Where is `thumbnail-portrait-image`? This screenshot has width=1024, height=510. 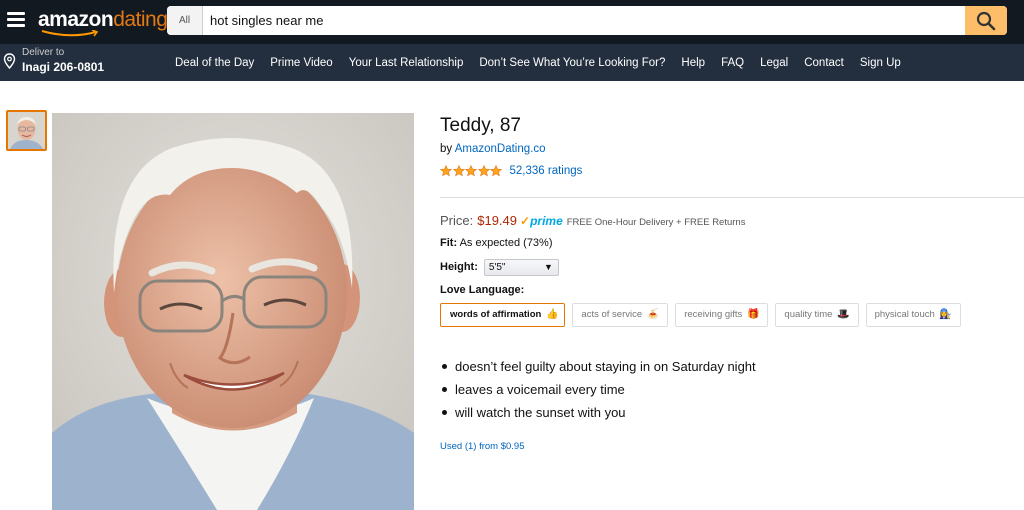 thumbnail-portrait-image is located at coordinates (26, 130).